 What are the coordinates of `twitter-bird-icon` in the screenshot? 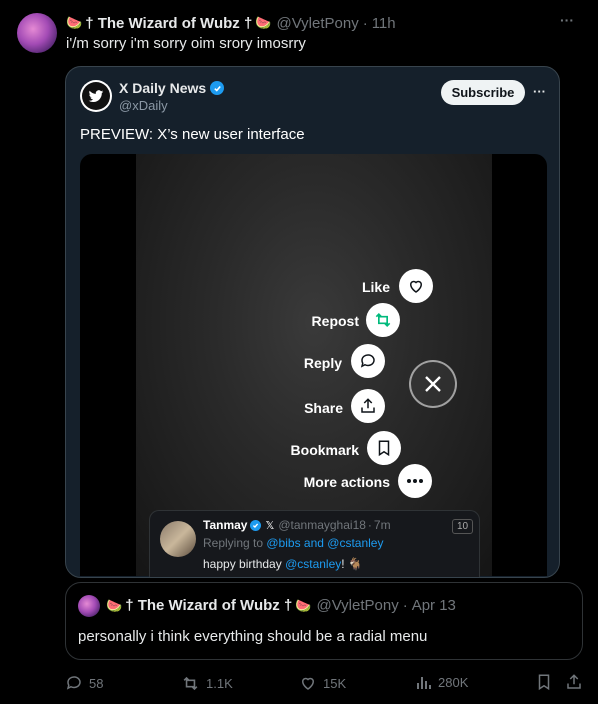 It's located at (96, 96).